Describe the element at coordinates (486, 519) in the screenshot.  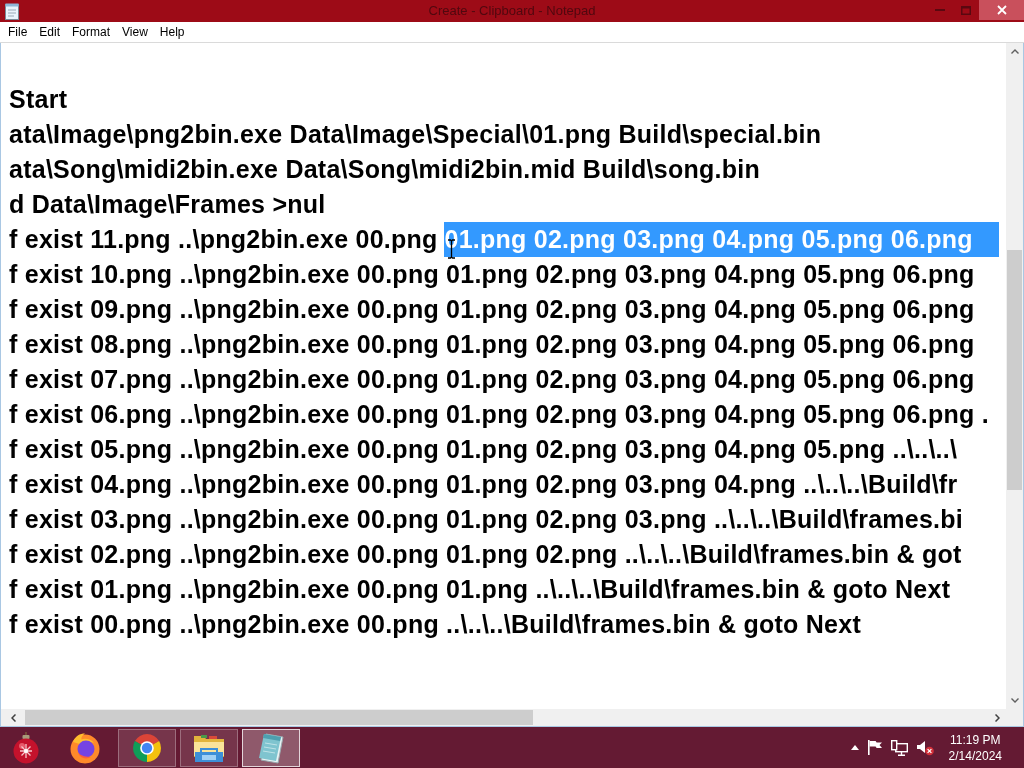
I see `code-line: f exist 03.png ..\png2bin.exe 00.png 01.png 02.png 03.png ..\..\..\Build\frames.bi` at that location.